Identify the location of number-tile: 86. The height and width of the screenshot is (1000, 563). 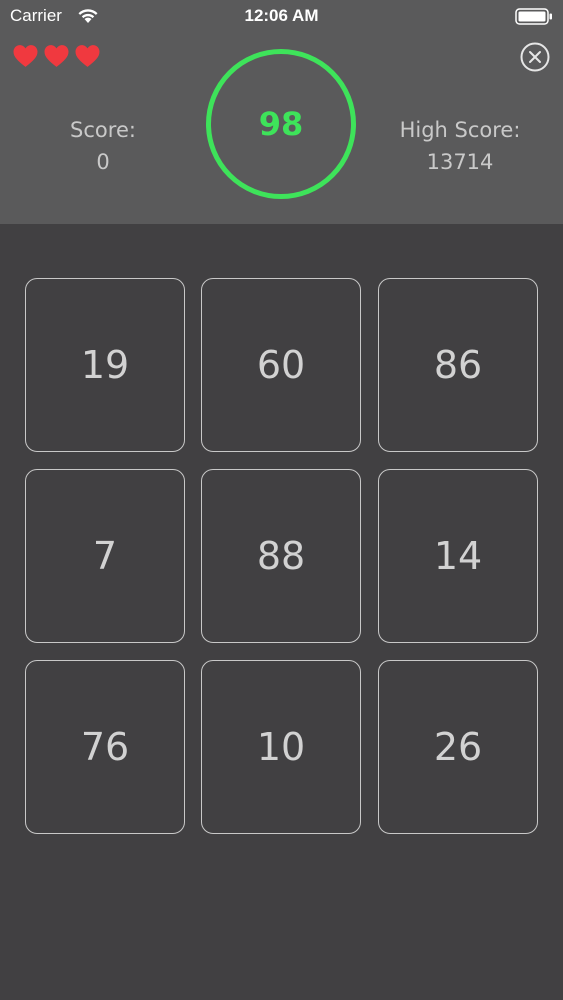
(458, 365).